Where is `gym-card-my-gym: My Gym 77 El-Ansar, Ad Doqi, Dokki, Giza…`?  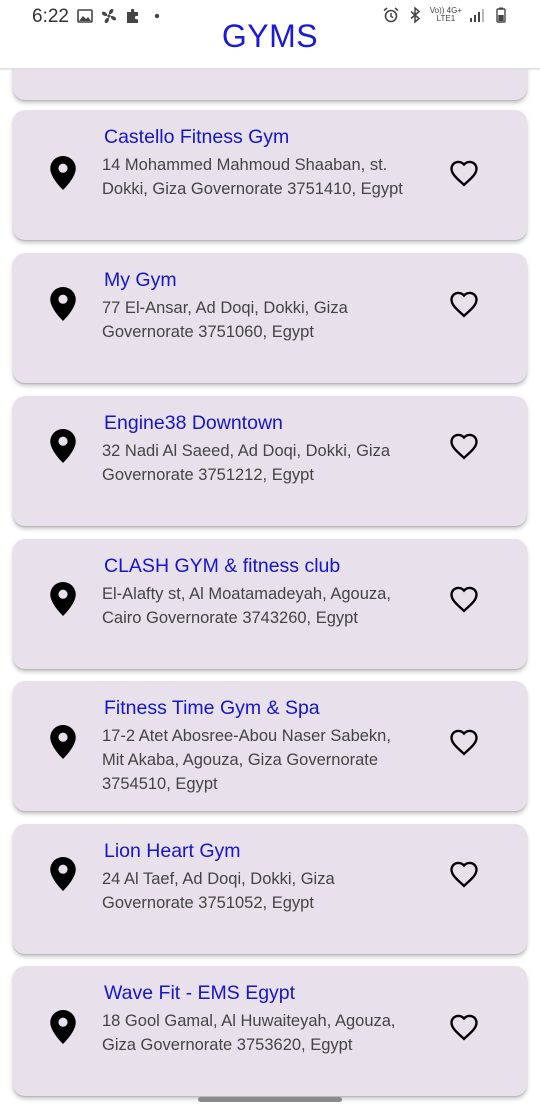
gym-card-my-gym: My Gym 77 El-Ansar, Ad Doqi, Dokki, Giza… is located at coordinates (270, 318).